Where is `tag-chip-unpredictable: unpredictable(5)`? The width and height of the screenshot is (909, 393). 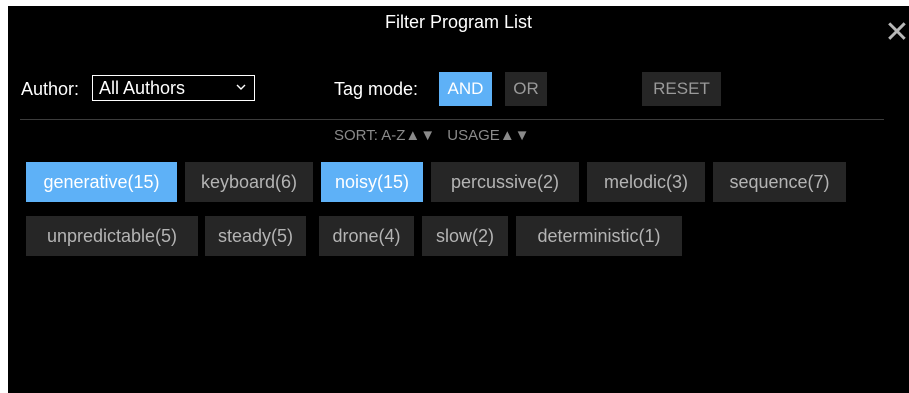
tag-chip-unpredictable: unpredictable(5) is located at coordinates (112, 236).